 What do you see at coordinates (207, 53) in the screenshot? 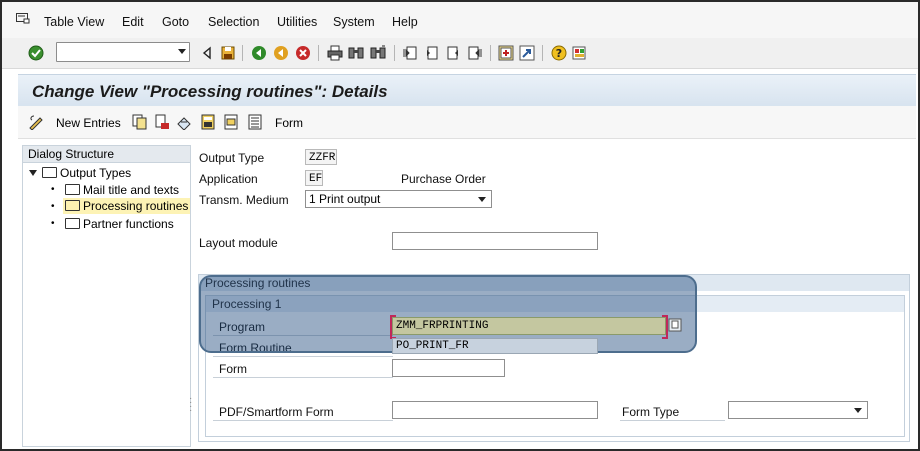
I see `back-triangle-icon` at bounding box center [207, 53].